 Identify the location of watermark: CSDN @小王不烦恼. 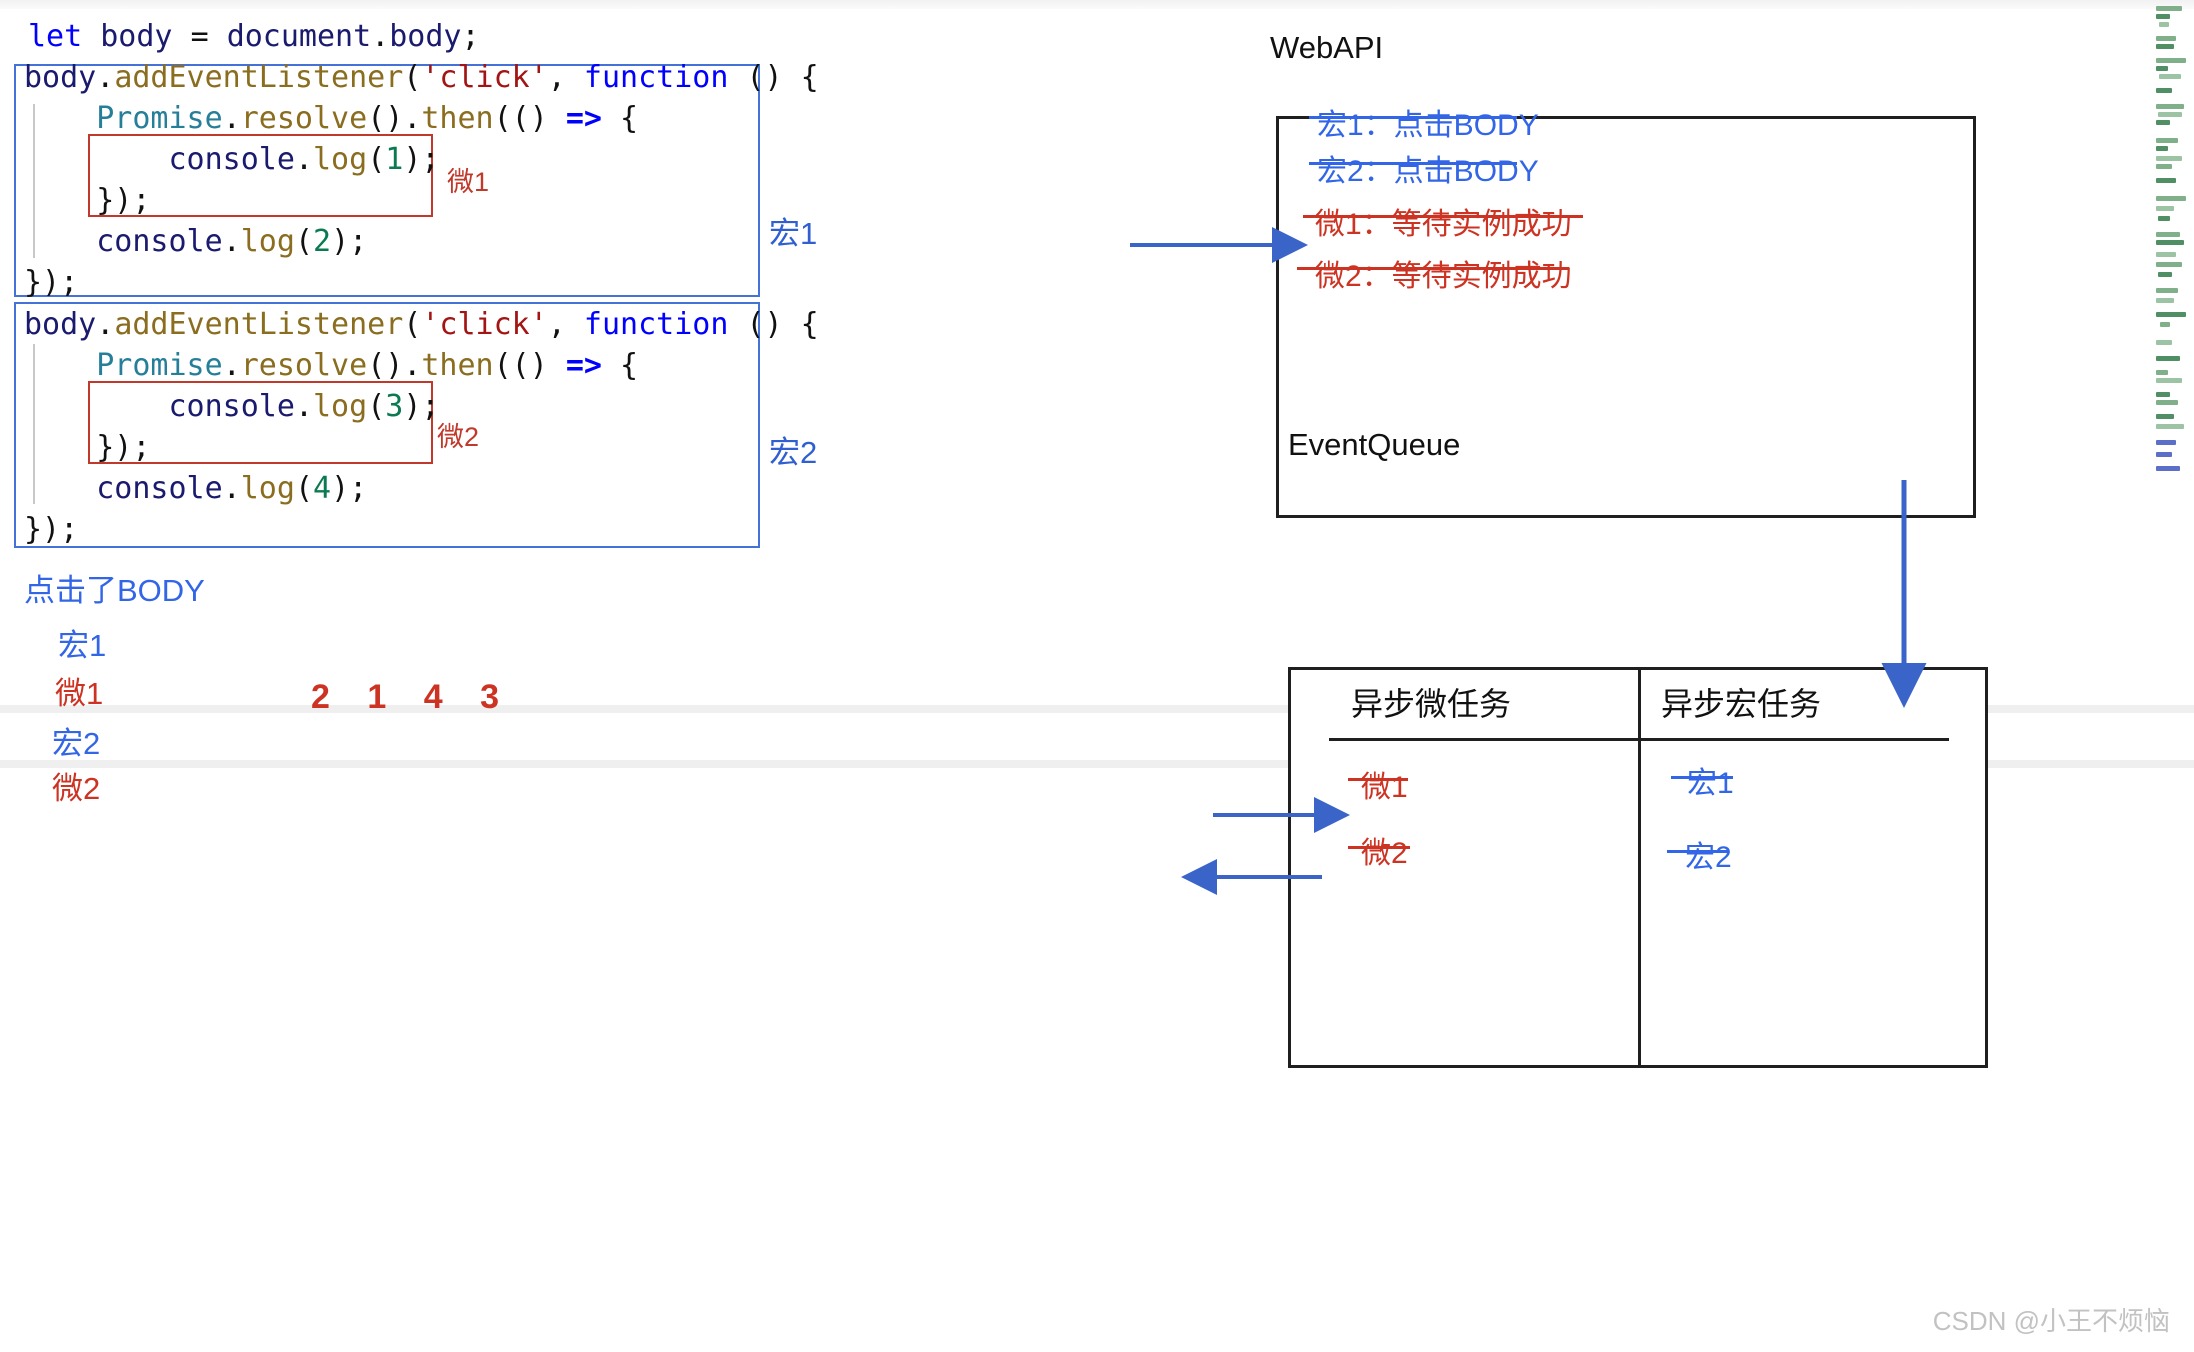
(2051, 1321).